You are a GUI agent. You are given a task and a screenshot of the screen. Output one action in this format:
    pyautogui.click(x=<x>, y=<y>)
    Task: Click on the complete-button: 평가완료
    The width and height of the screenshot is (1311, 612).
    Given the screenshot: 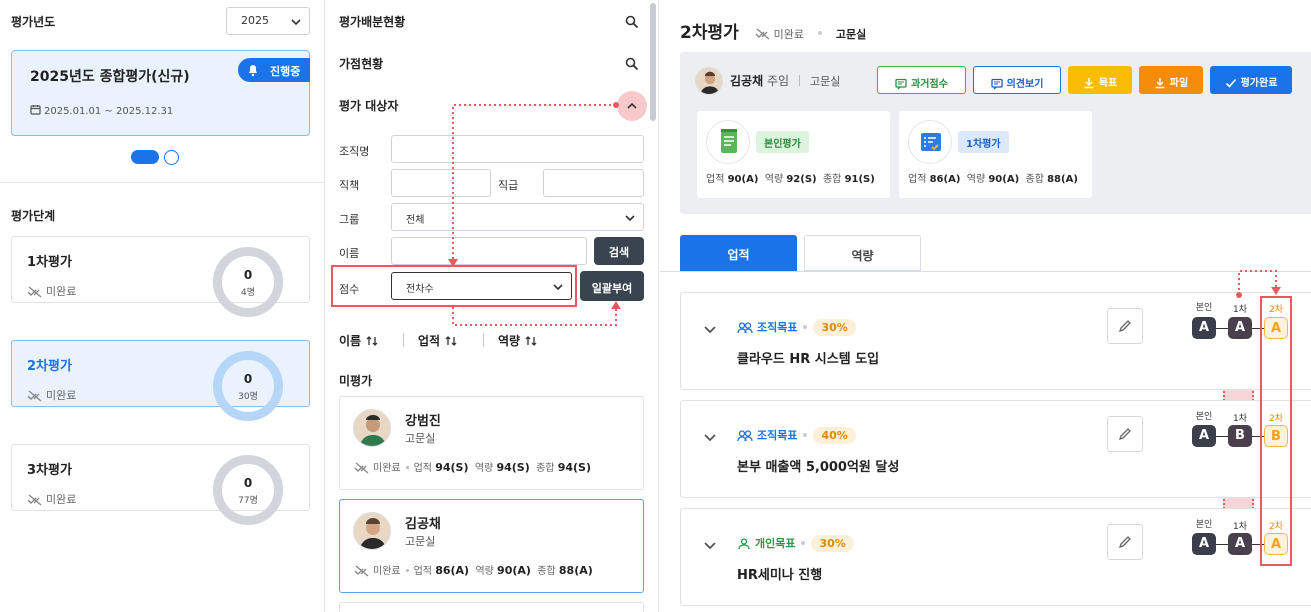 What is the action you would take?
    pyautogui.click(x=1251, y=80)
    